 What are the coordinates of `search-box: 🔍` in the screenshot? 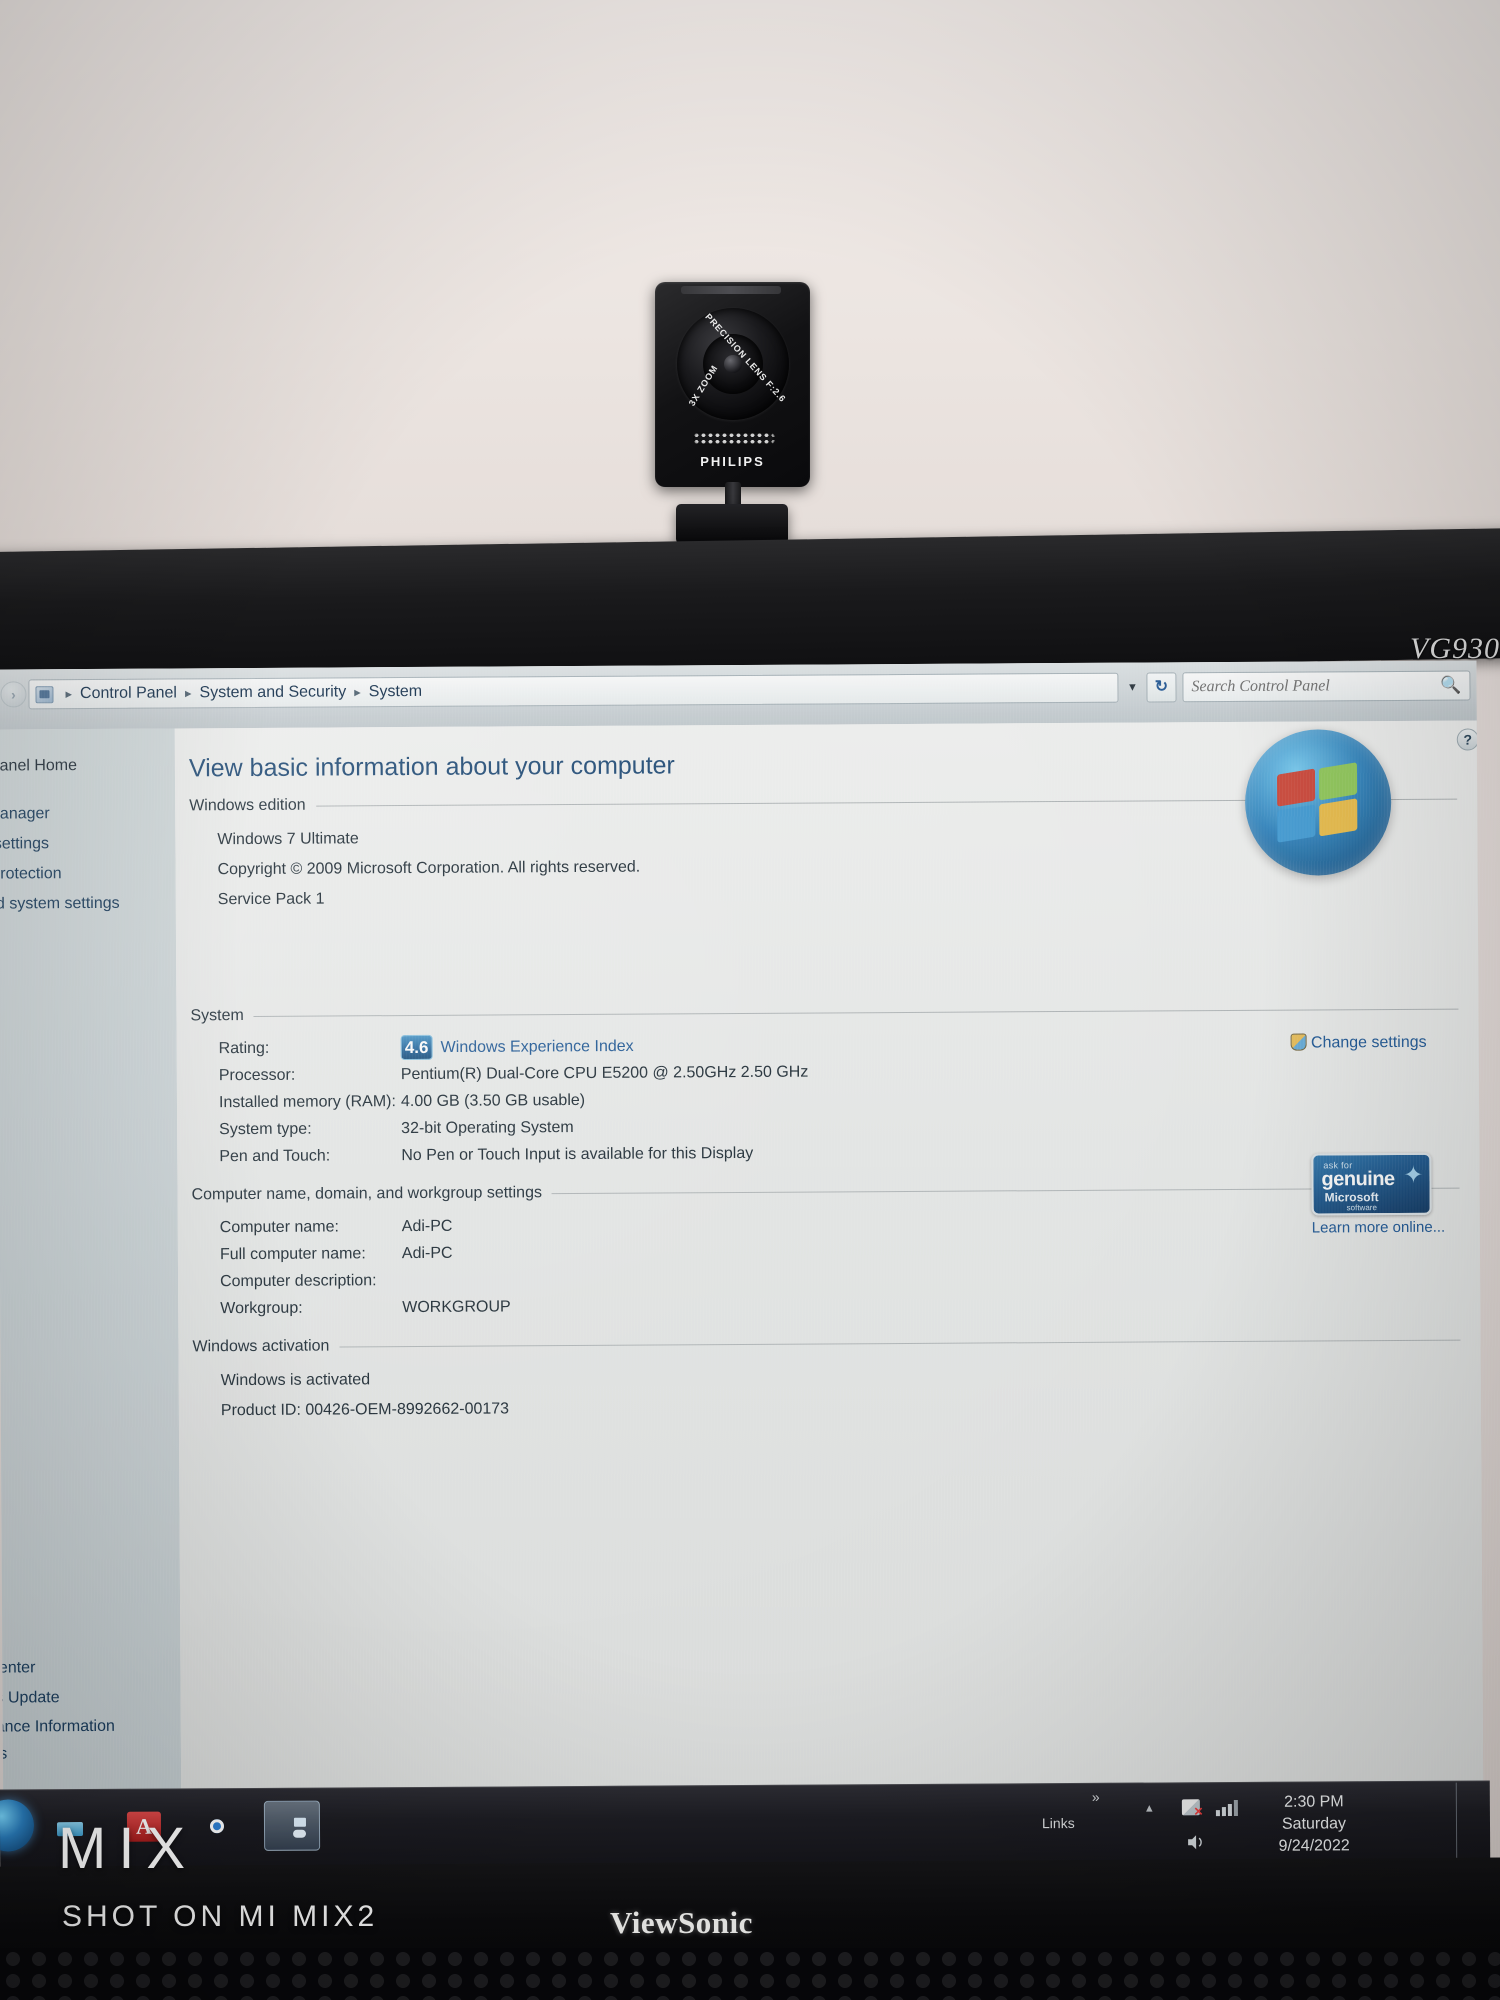 It's located at (1326, 686).